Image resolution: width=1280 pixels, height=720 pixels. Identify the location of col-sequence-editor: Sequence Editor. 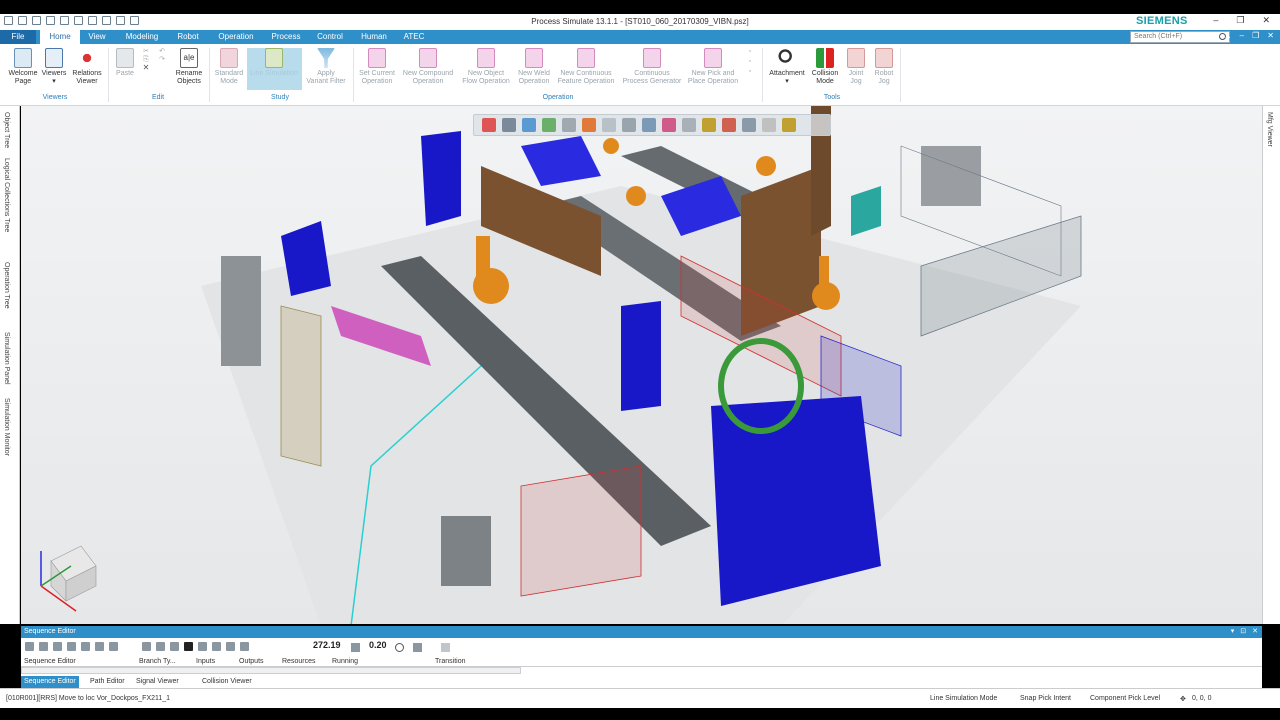
(50, 661).